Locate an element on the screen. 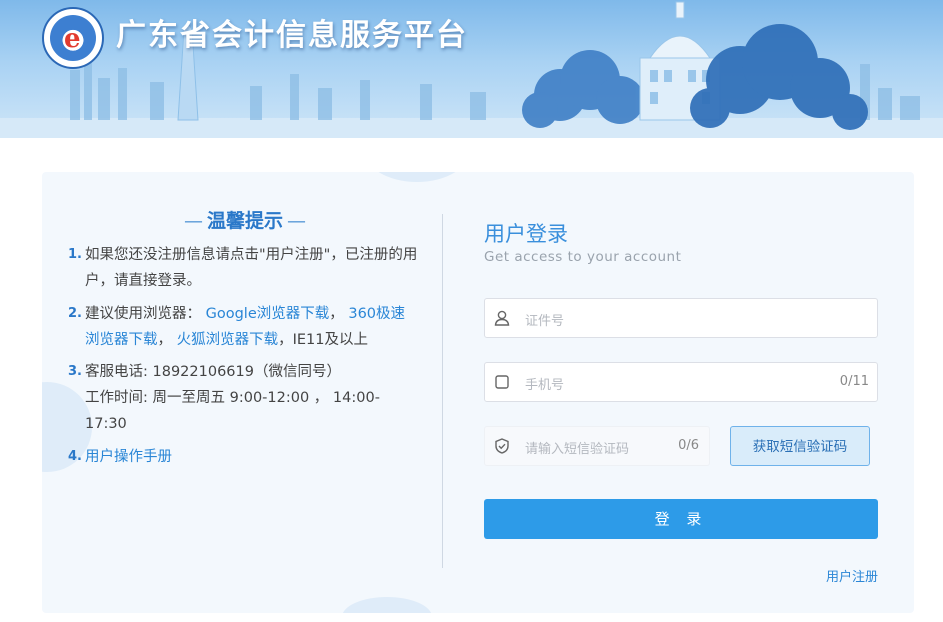 The height and width of the screenshot is (622, 943). phone-icon is located at coordinates (502, 382).